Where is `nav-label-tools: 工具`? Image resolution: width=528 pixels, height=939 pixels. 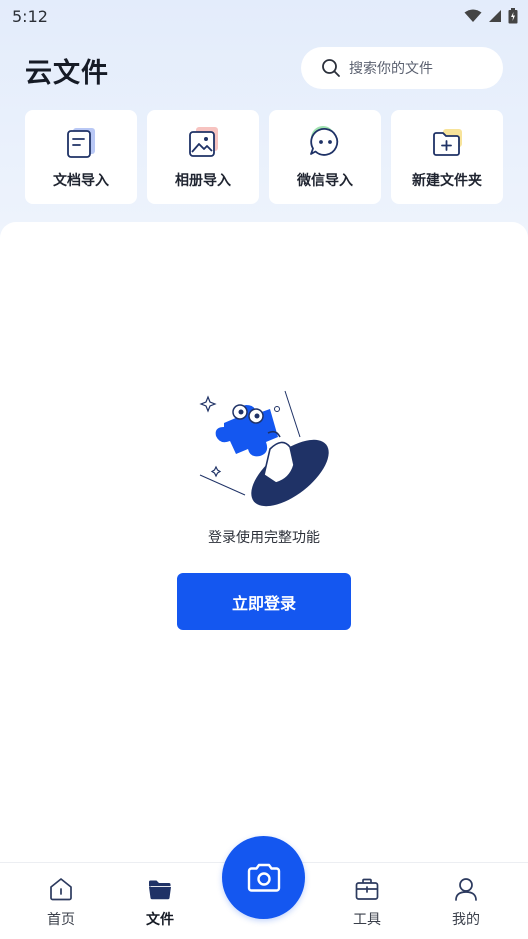
nav-label-tools: 工具 is located at coordinates (367, 920).